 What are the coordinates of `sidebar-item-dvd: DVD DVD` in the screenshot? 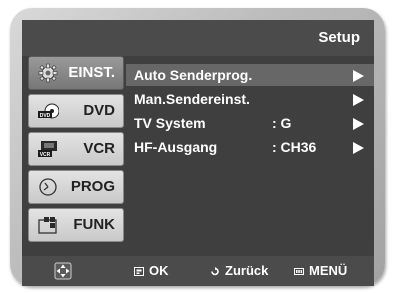 It's located at (76, 111).